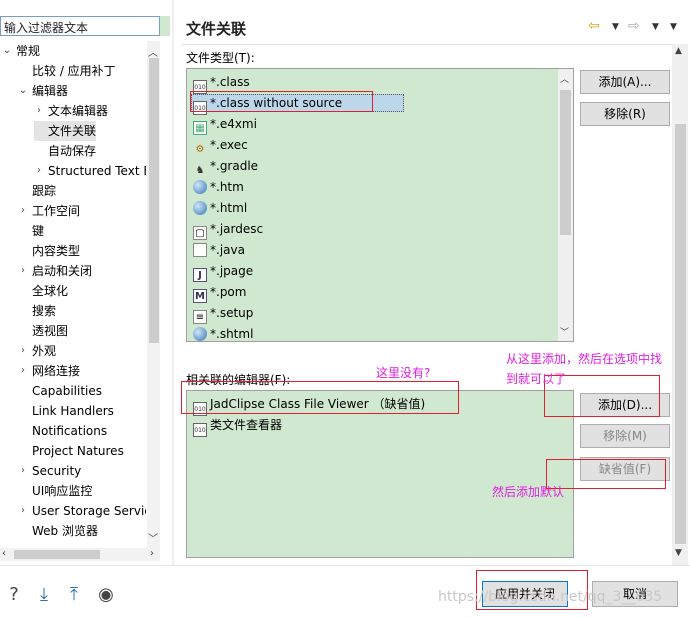 This screenshot has height=617, width=690. I want to click on tree-item-label: Link Handlers, so click(73, 411).